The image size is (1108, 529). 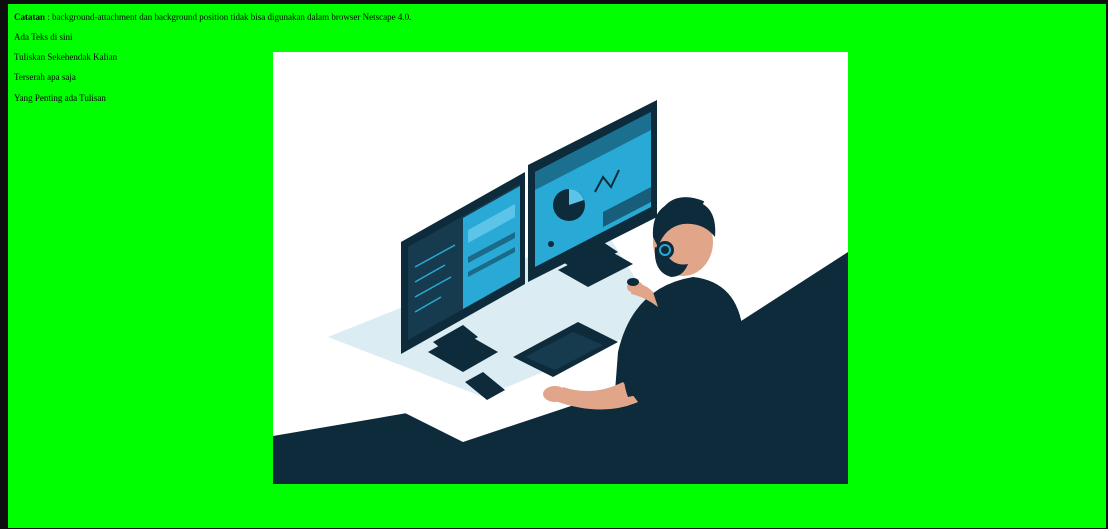 What do you see at coordinates (45, 77) in the screenshot?
I see `text-line-3: Terserah apa saja` at bounding box center [45, 77].